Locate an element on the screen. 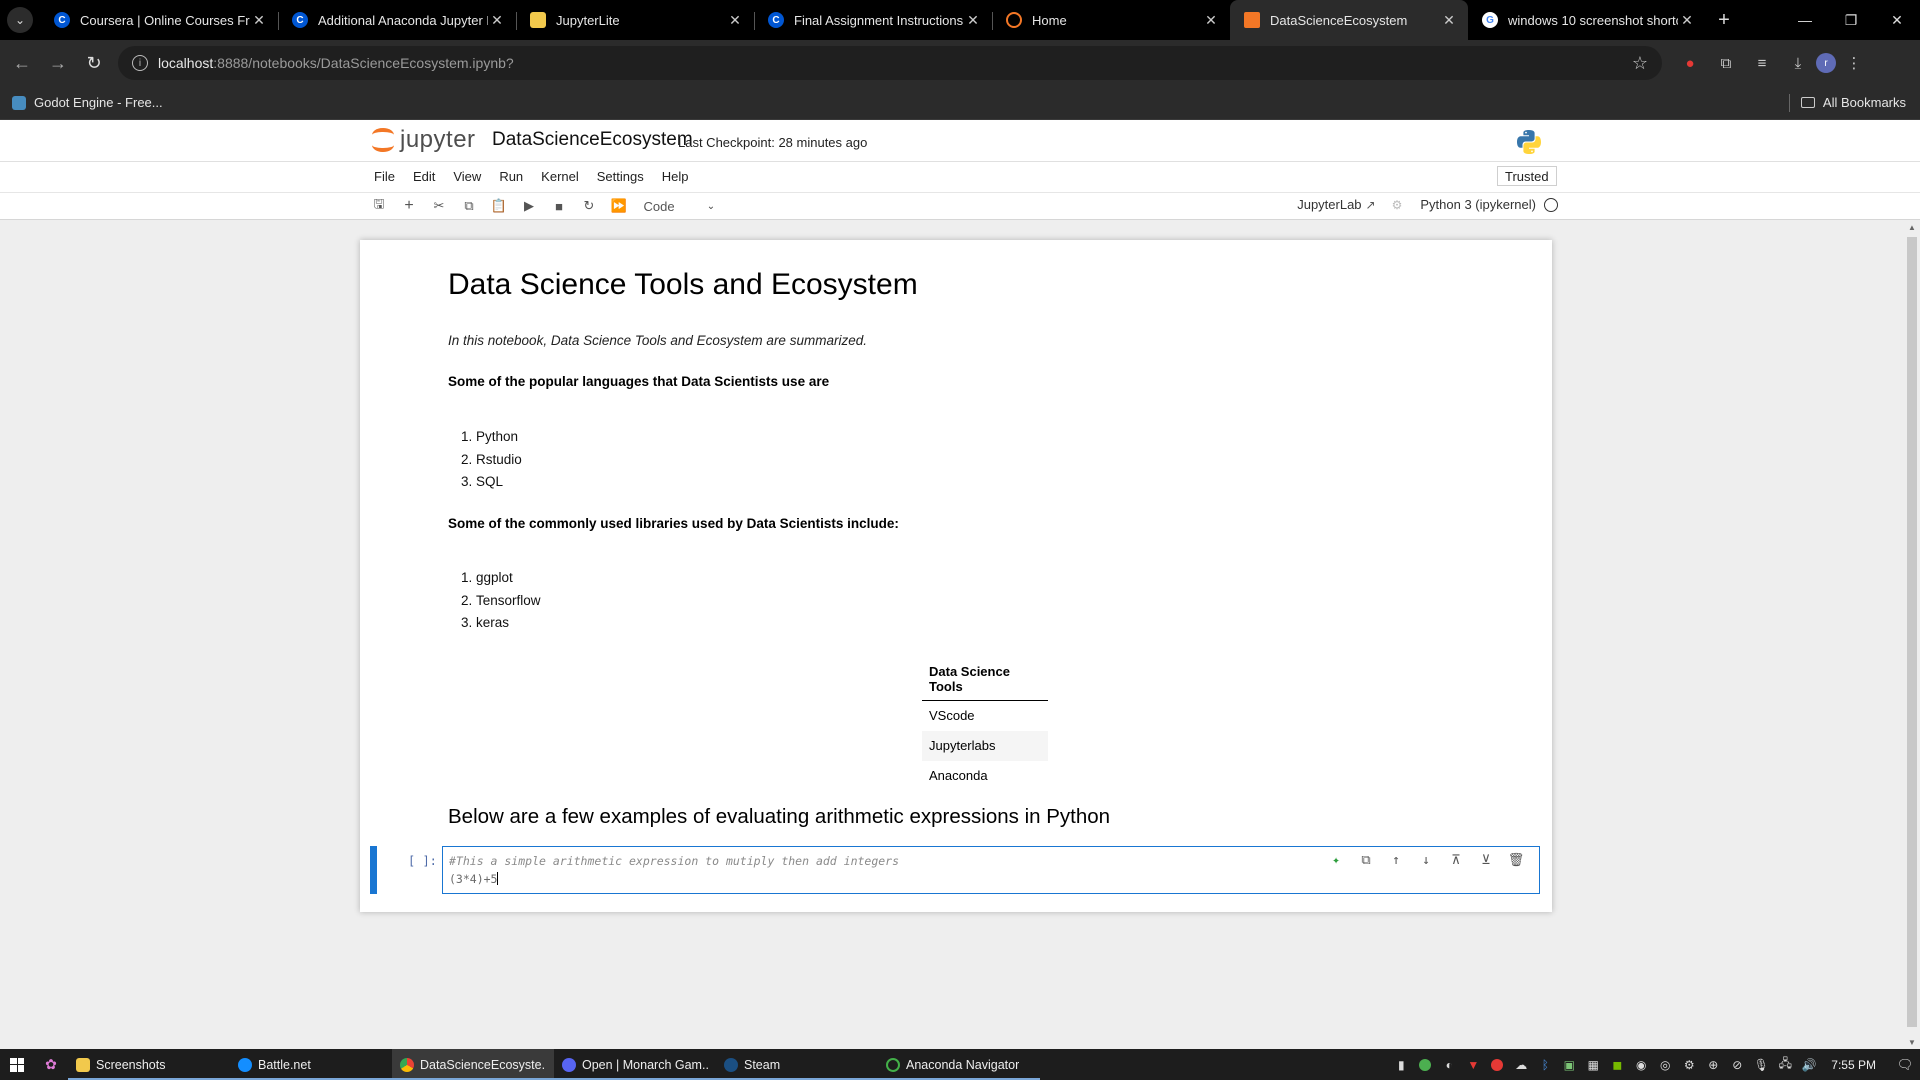  insert-below-icon: ⊻ is located at coordinates (1486, 861).